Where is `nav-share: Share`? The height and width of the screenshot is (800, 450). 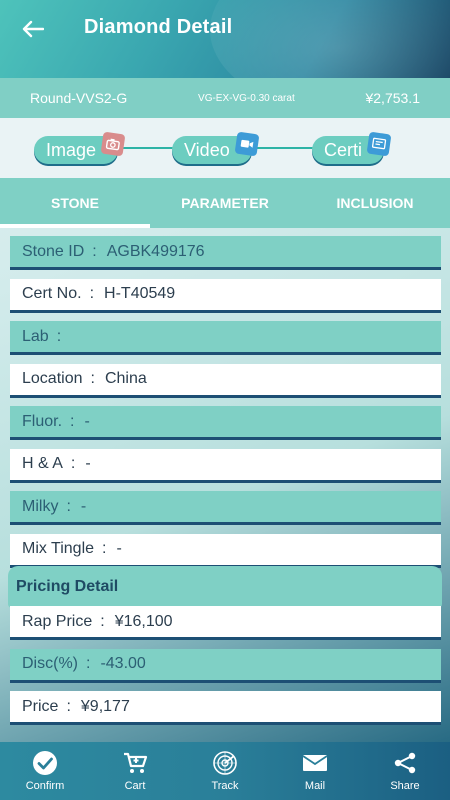
nav-share: Share is located at coordinates (405, 771).